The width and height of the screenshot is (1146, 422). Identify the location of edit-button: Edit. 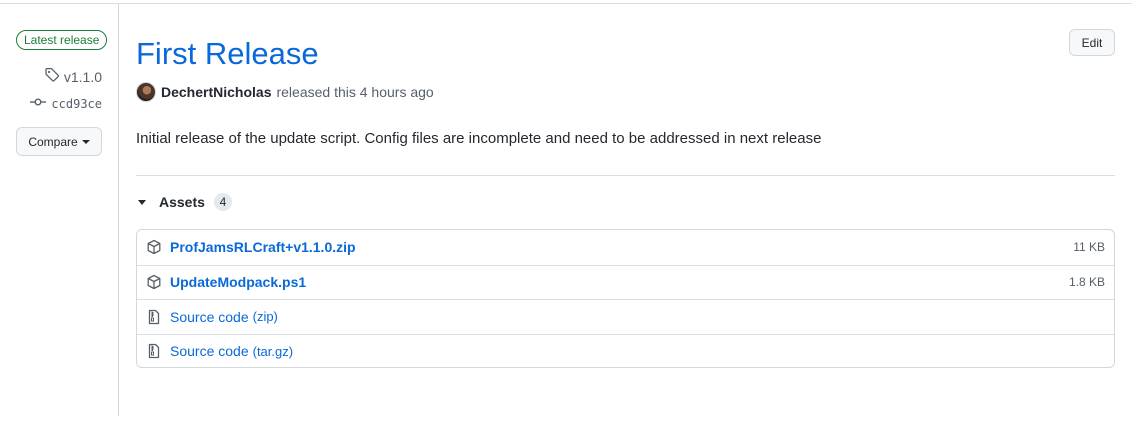
(1092, 42).